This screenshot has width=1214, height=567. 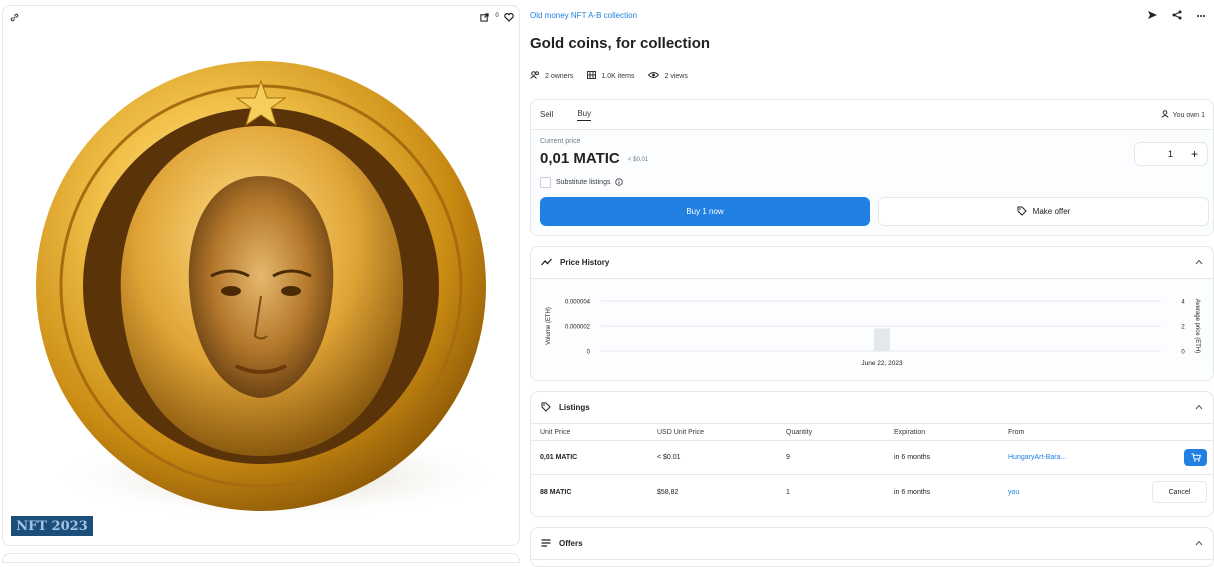 What do you see at coordinates (910, 432) in the screenshot?
I see `col-expiration: Expiration` at bounding box center [910, 432].